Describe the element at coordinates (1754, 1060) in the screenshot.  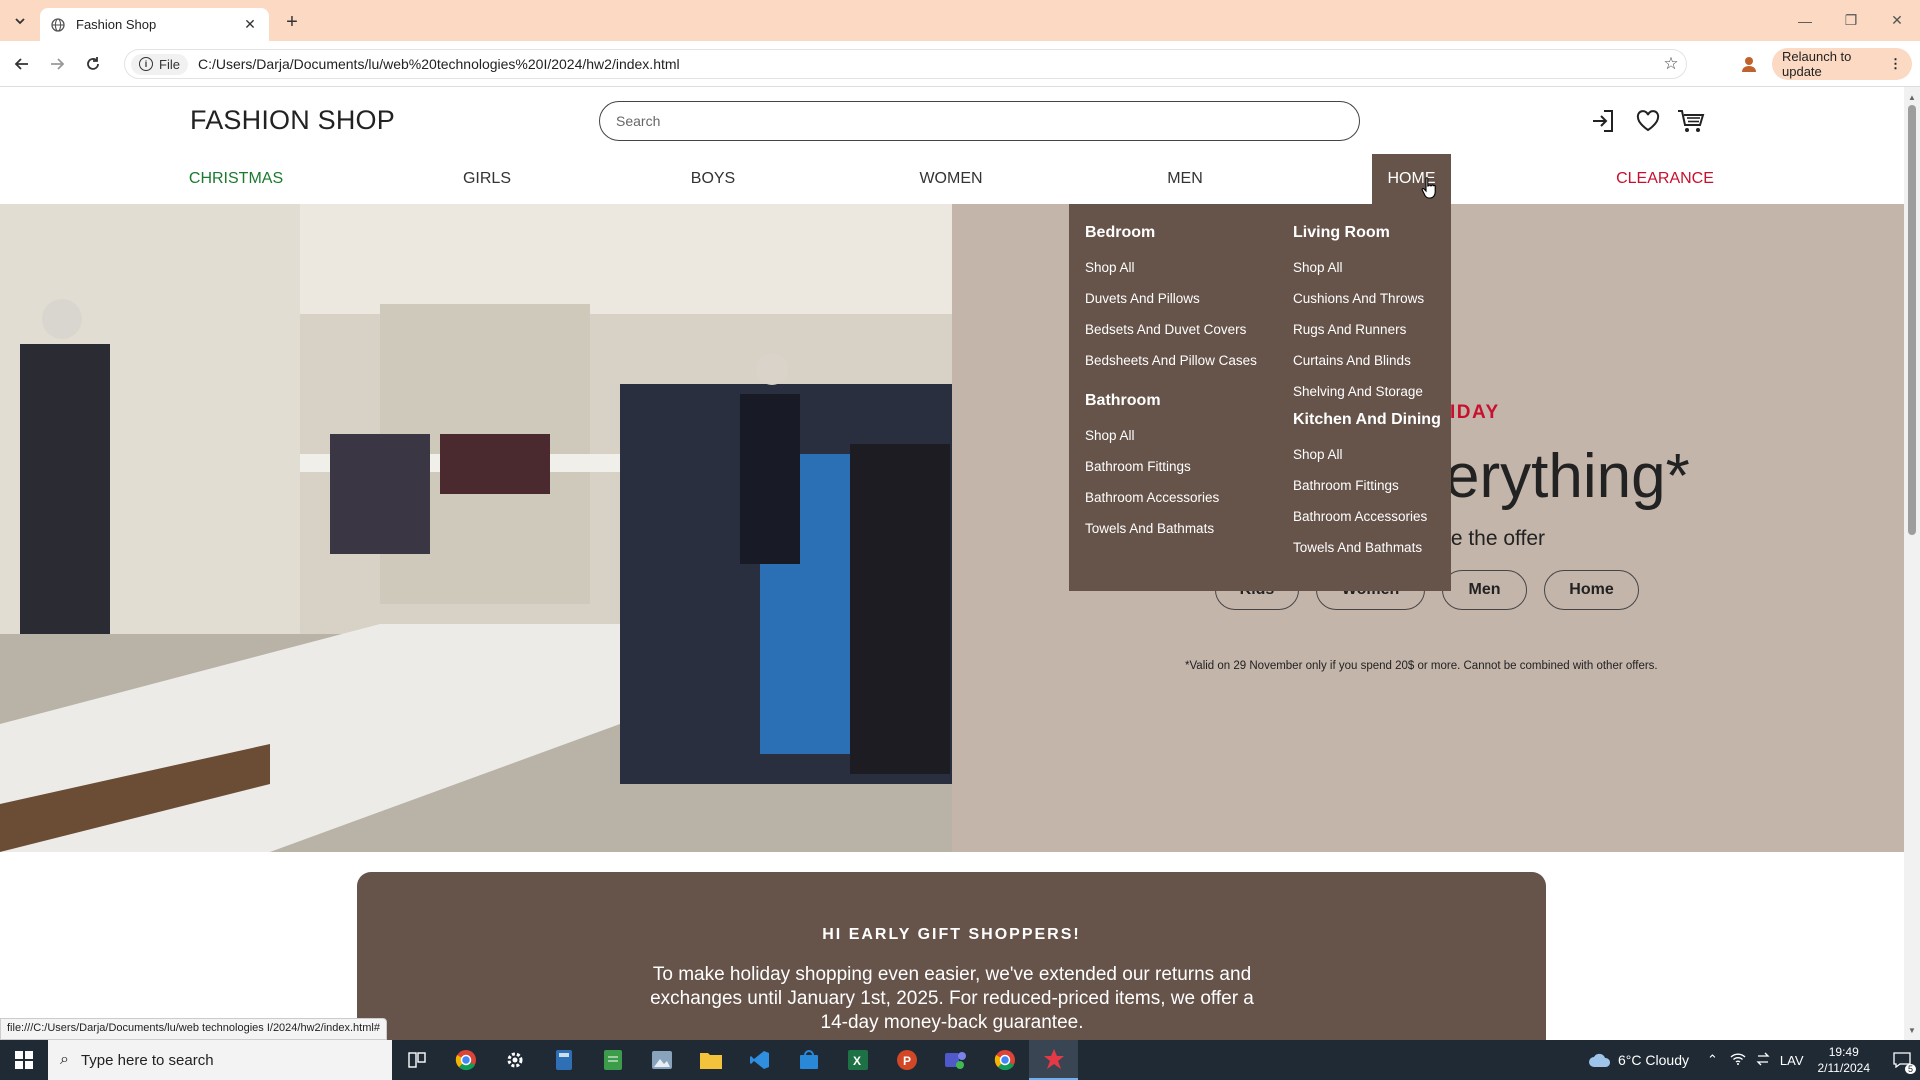
I see `system-tray: 6°C Cloudy ⌃ LAV 19:49 2/11/2024 5` at that location.